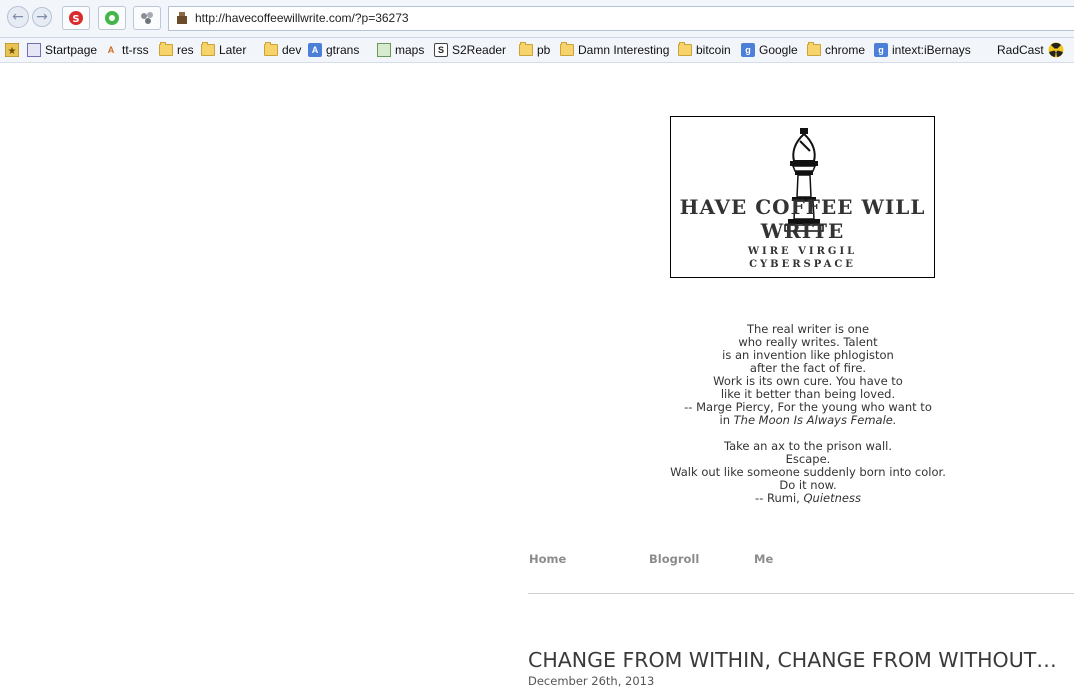 Image resolution: width=1074 pixels, height=696 pixels. Describe the element at coordinates (802, 251) in the screenshot. I see `logo-subtitle-line: WIRE VIRGIL` at that location.